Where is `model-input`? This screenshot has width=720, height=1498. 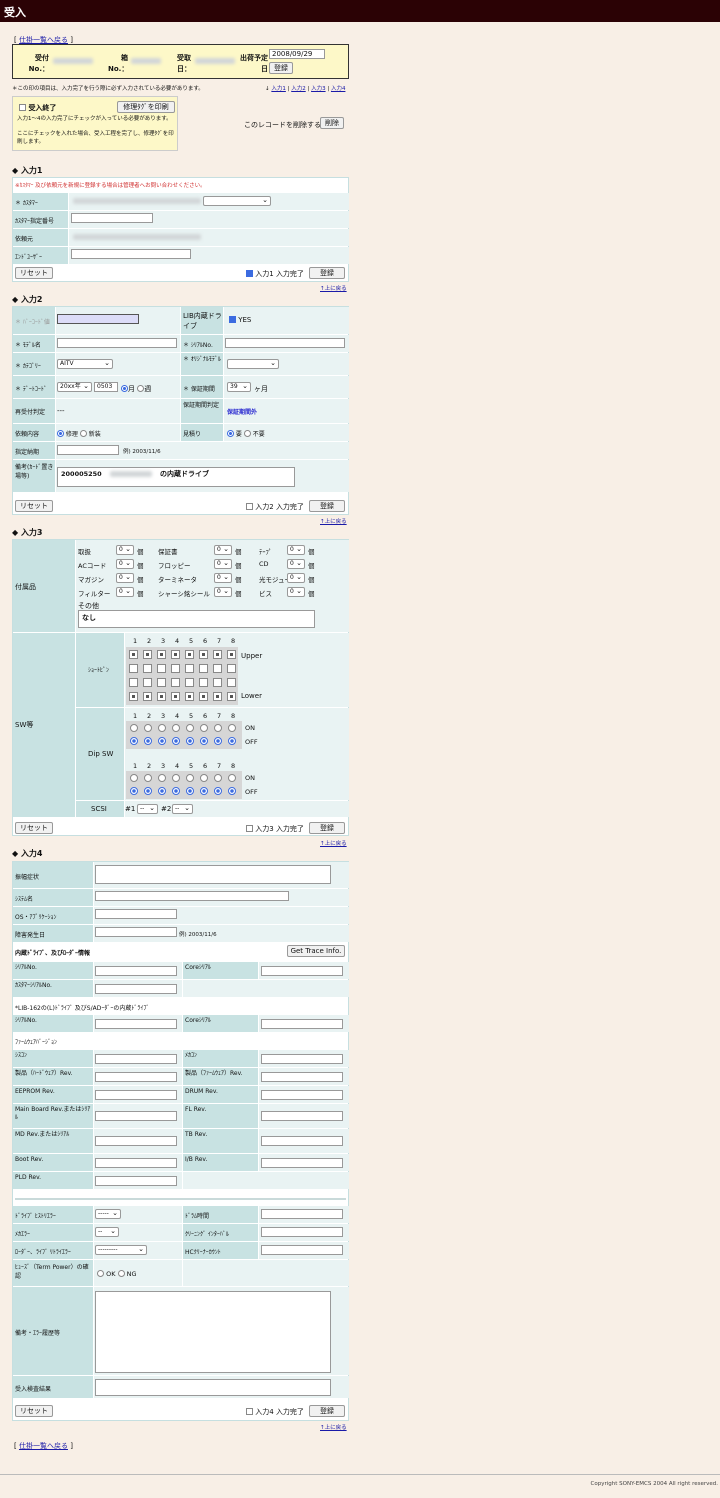
model-input is located at coordinates (117, 343).